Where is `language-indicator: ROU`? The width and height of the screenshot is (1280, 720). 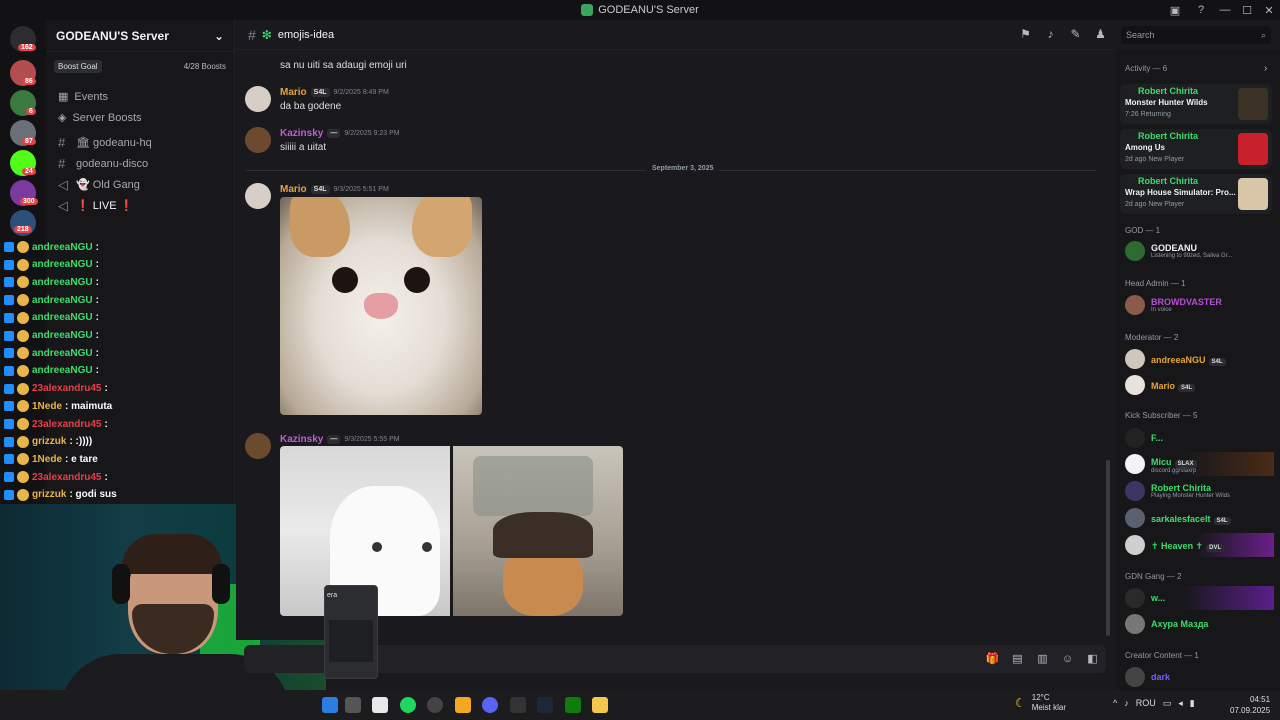
language-indicator: ROU is located at coordinates (1146, 703).